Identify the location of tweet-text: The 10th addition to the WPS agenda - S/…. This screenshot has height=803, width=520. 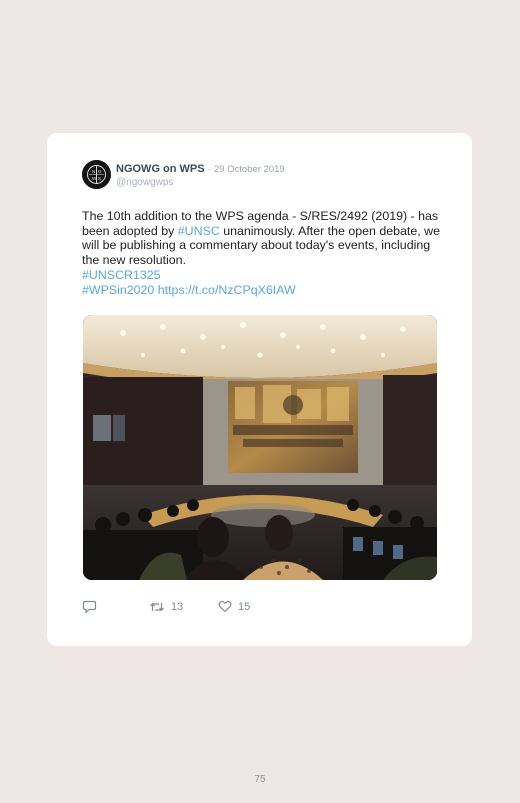
(262, 253).